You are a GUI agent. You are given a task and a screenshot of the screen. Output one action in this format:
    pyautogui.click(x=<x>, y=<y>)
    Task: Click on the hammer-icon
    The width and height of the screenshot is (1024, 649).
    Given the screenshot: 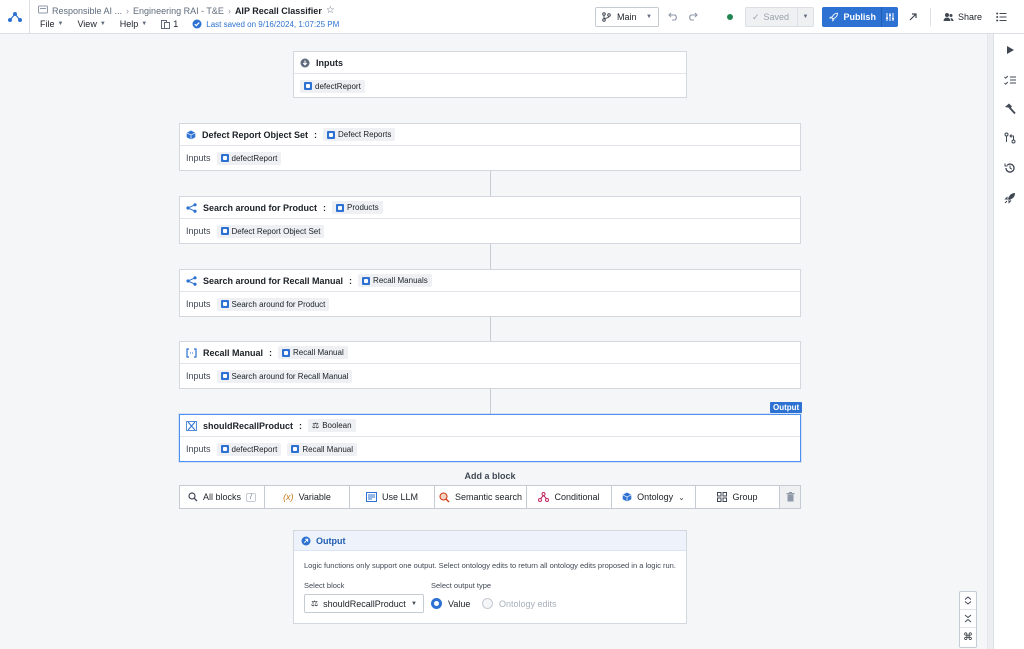 What is the action you would take?
    pyautogui.click(x=1010, y=109)
    